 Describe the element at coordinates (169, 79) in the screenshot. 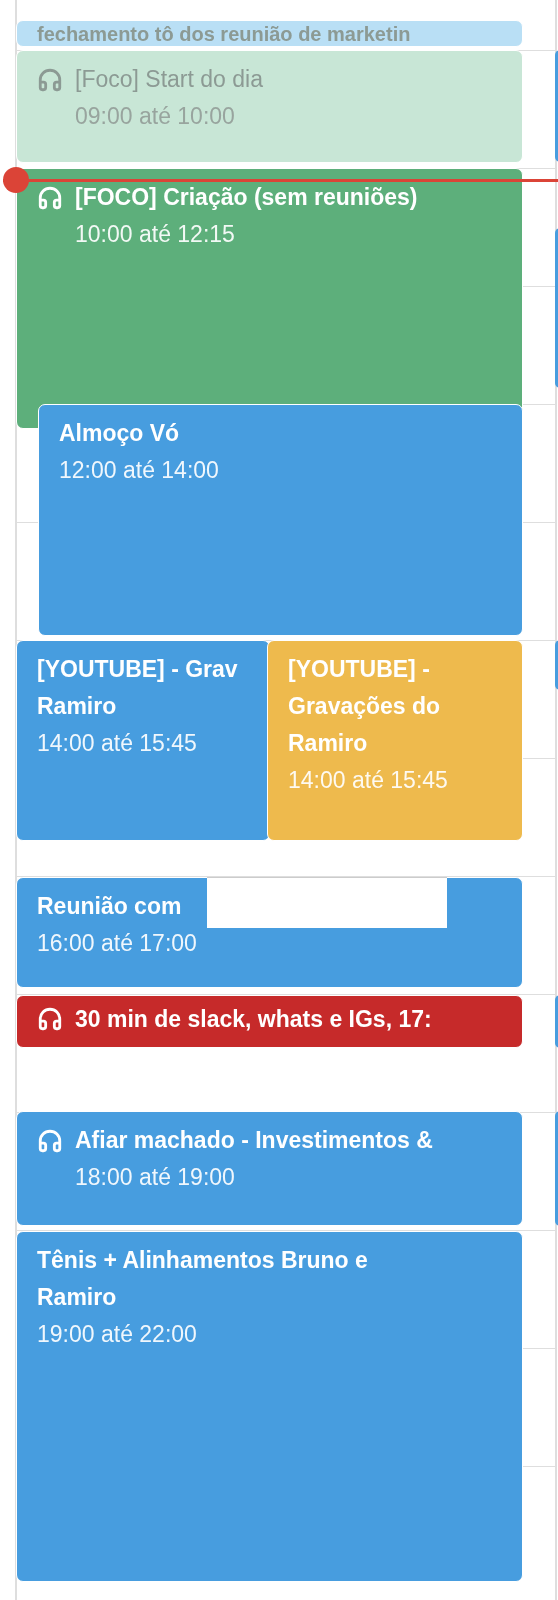

I see `event-title: [Foco] Start do dia` at that location.